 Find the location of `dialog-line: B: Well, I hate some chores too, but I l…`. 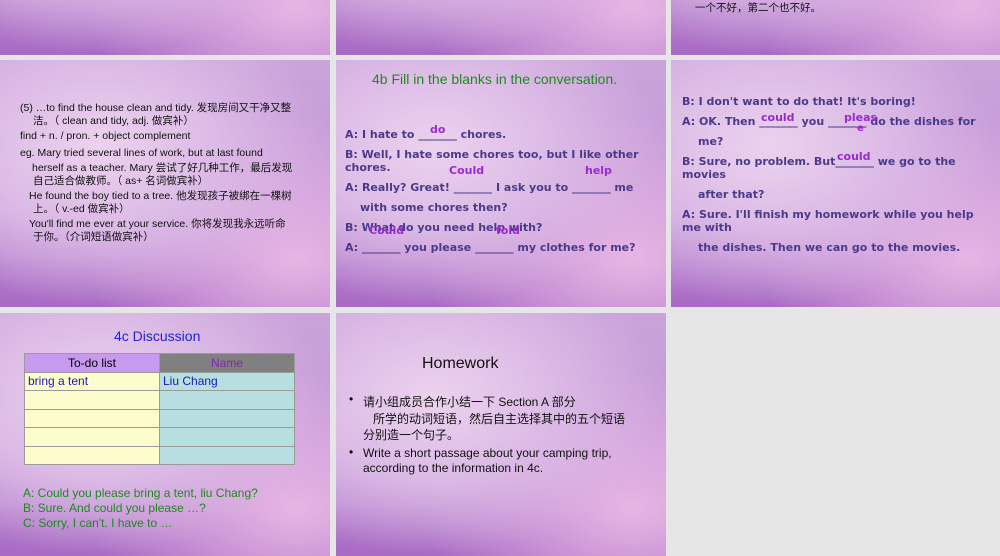

dialog-line: B: Well, I hate some chores too, but I l… is located at coordinates (492, 154).